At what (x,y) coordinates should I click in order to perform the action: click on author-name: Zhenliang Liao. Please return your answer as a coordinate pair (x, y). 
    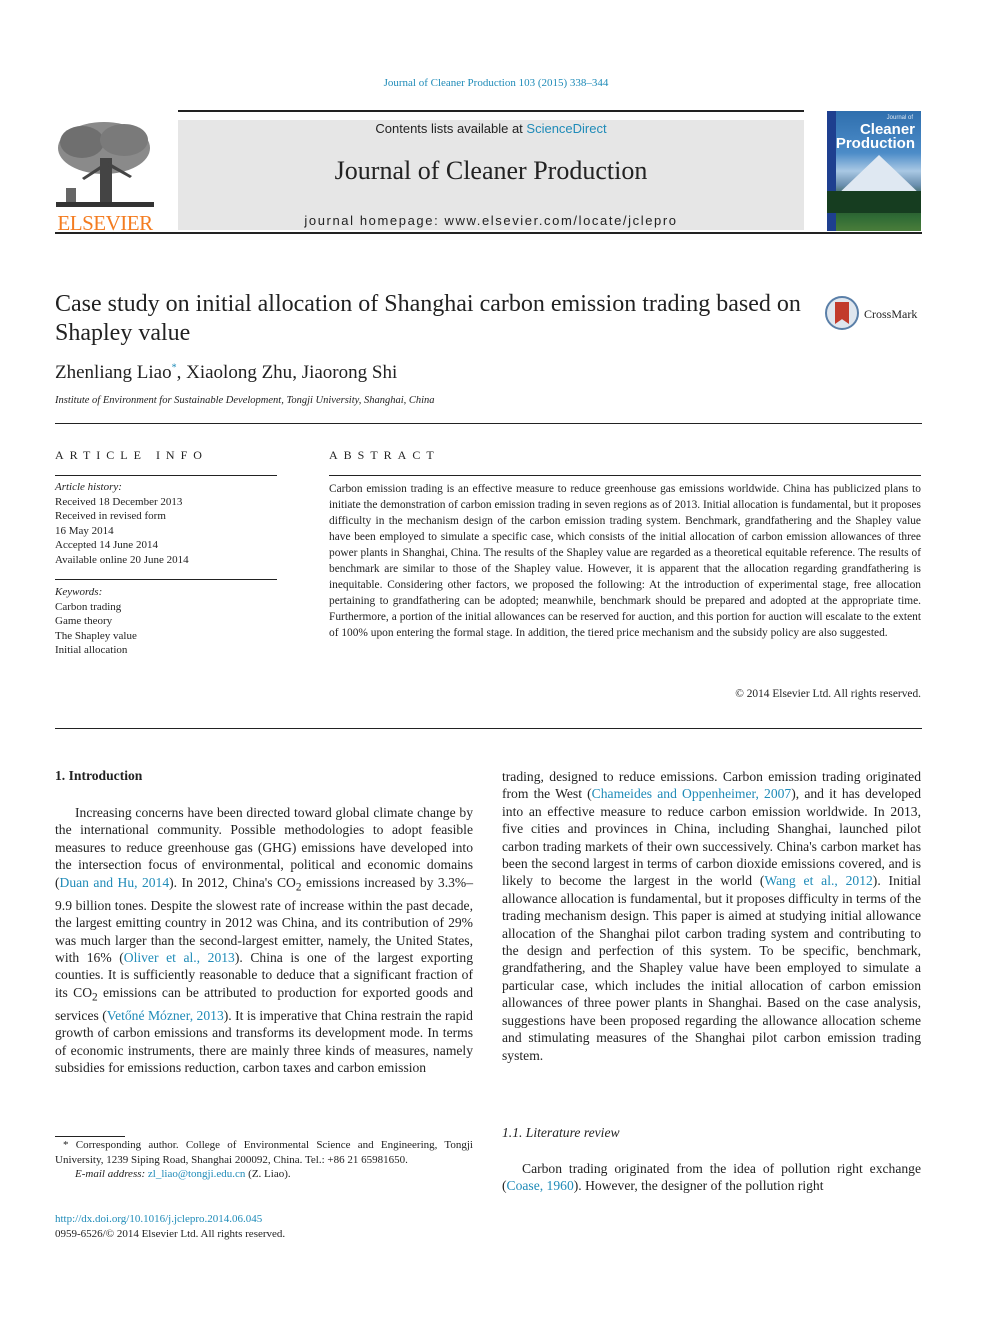
    Looking at the image, I should click on (113, 372).